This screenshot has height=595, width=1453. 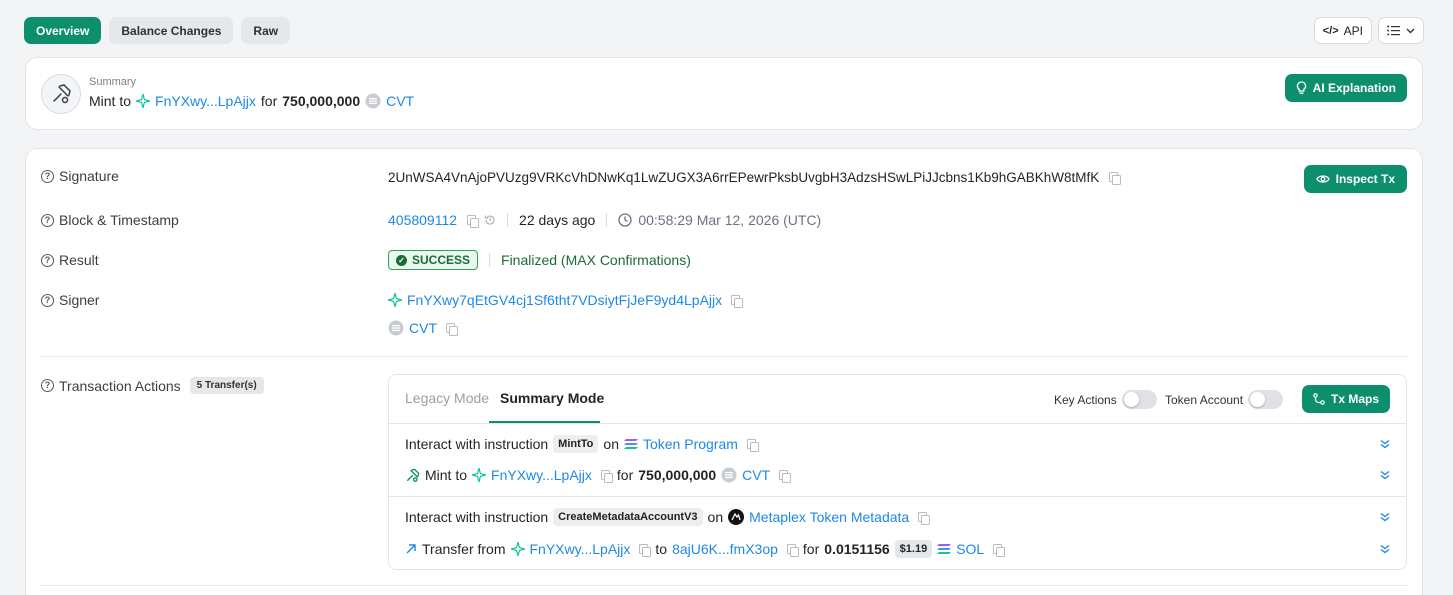 I want to click on tab-raw: Raw, so click(x=266, y=30).